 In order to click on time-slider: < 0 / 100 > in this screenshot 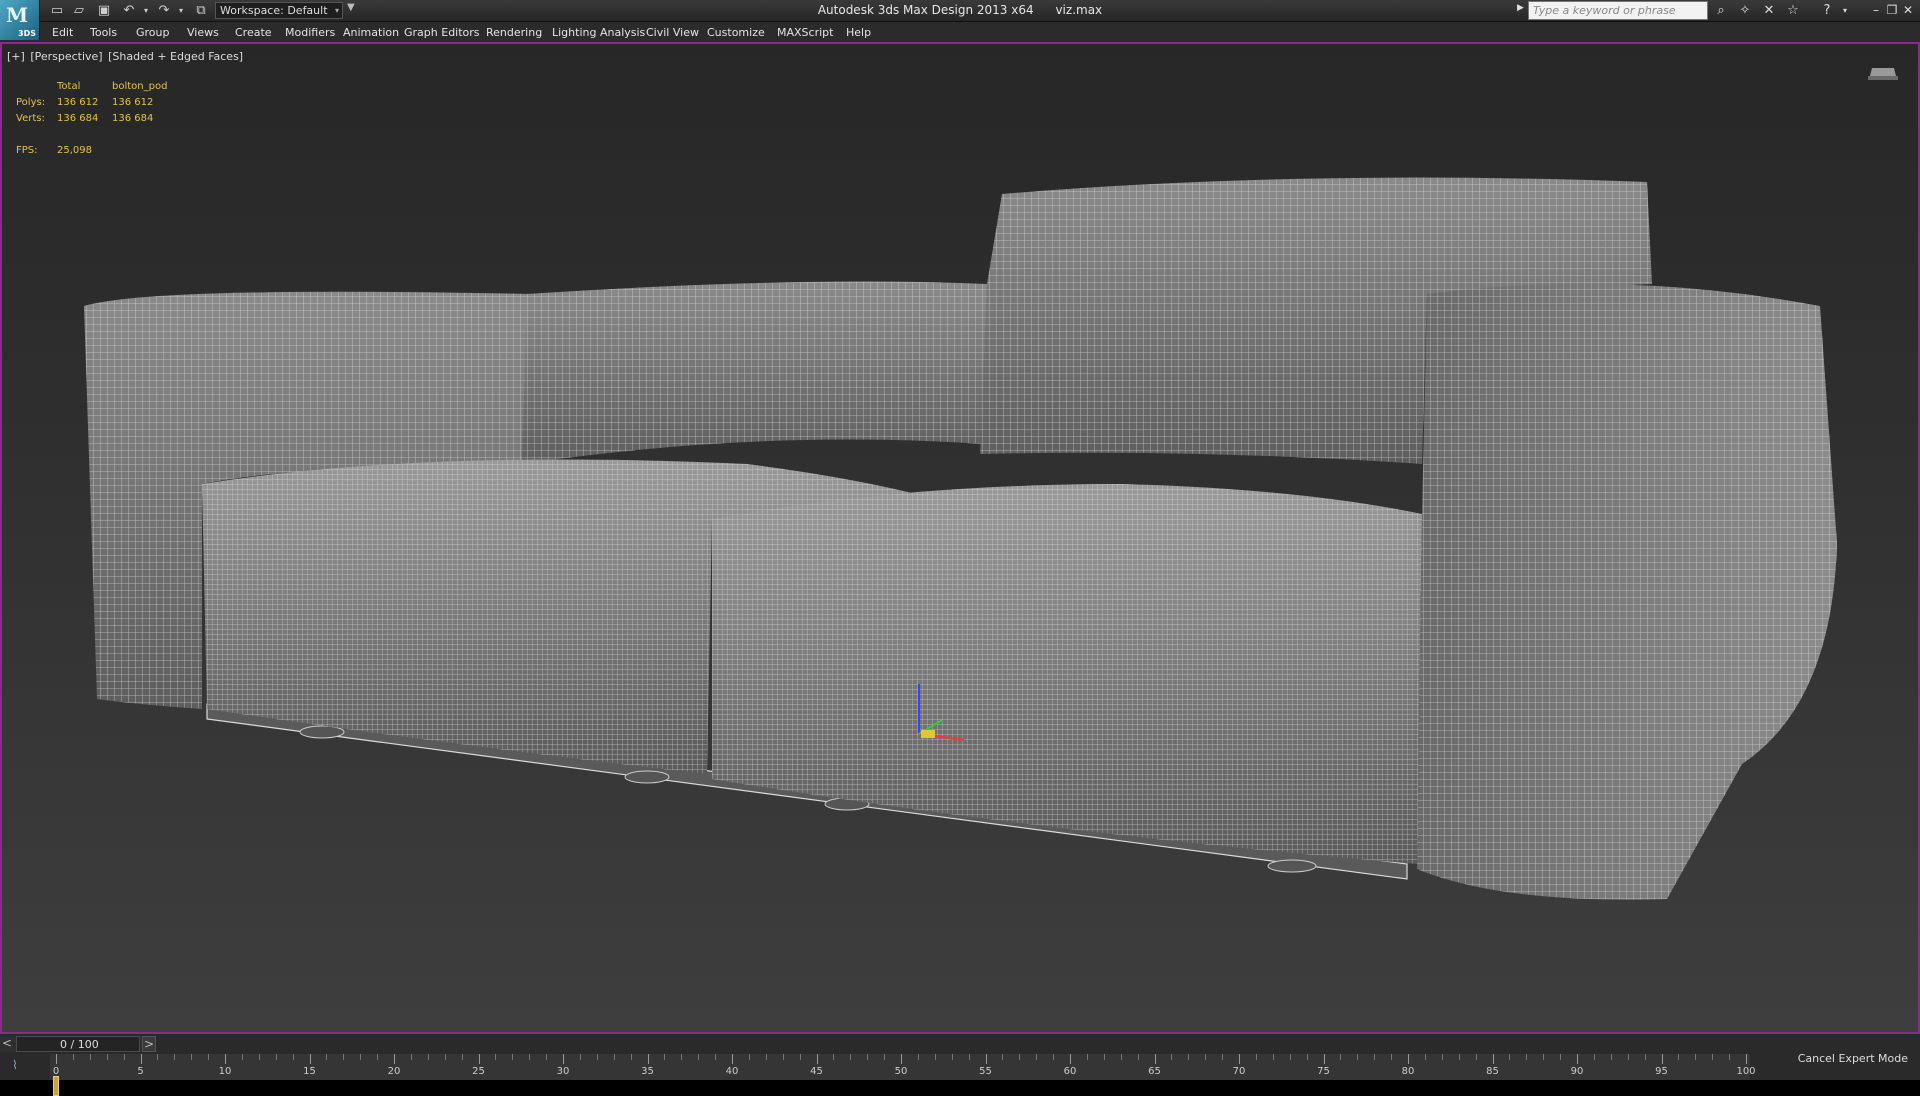, I will do `click(78, 1044)`.